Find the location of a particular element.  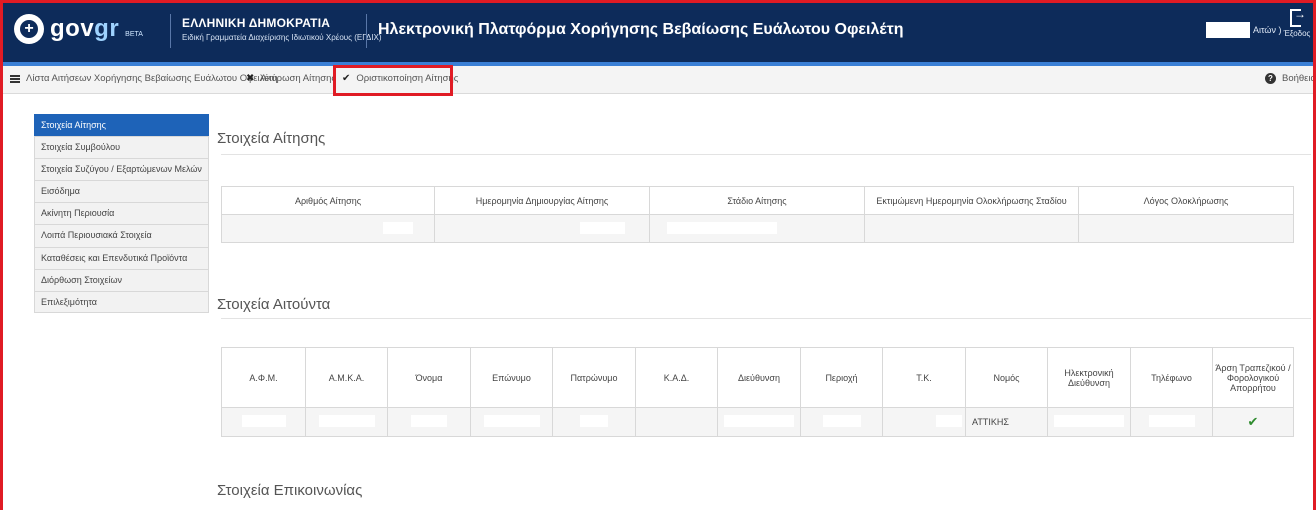

redacted-username is located at coordinates (1228, 30).